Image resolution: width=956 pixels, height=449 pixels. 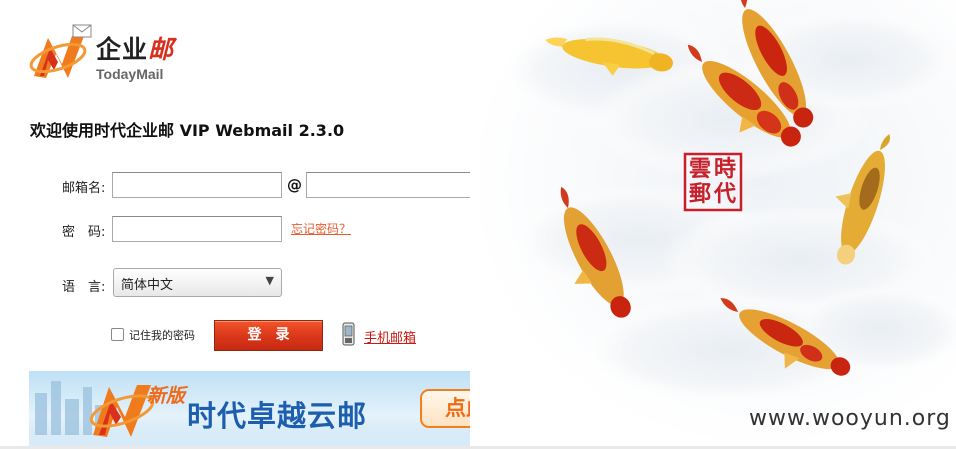 I want to click on password-label: 密 码:, so click(x=84, y=232).